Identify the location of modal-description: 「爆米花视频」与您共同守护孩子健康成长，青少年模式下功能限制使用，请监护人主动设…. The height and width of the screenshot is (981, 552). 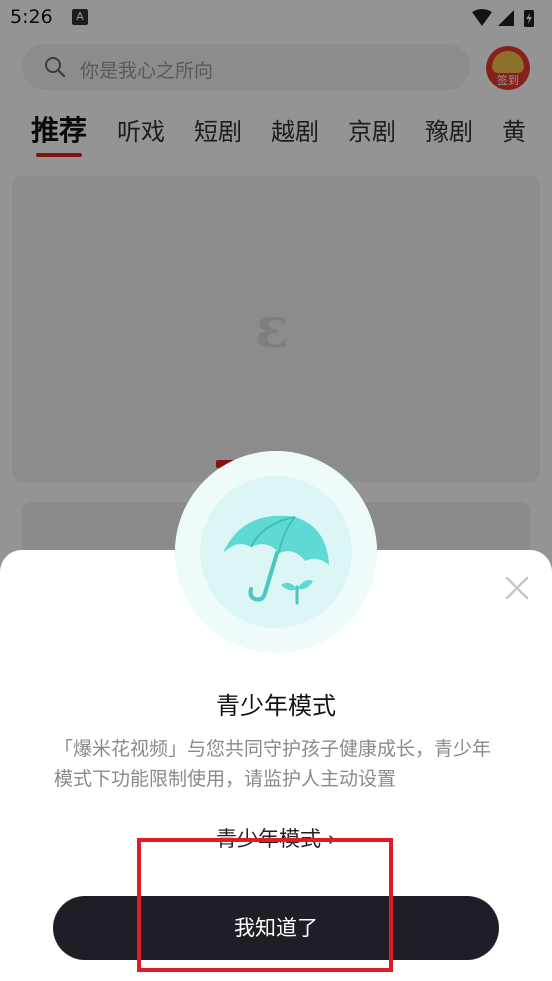
(273, 764).